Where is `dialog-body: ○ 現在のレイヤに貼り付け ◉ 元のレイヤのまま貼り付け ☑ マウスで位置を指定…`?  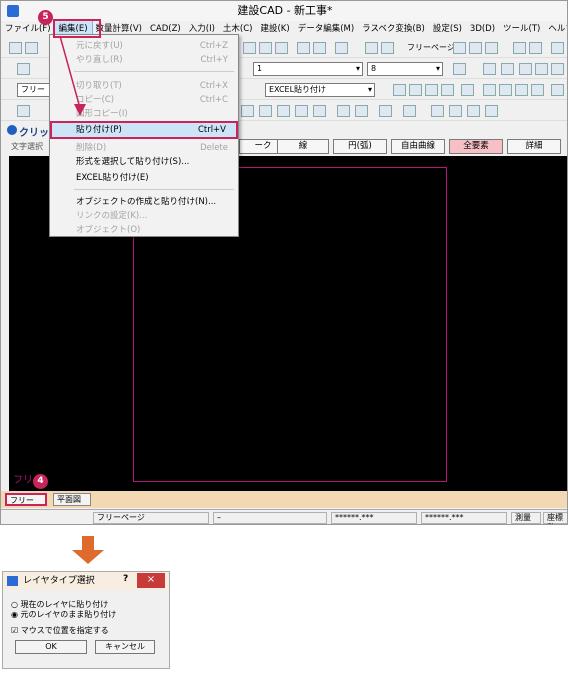
dialog-body: ○ 現在のレイヤに貼り付け ◉ 元のレイヤのまま貼り付け ☑ マウスで位置を指定… is located at coordinates (86, 629).